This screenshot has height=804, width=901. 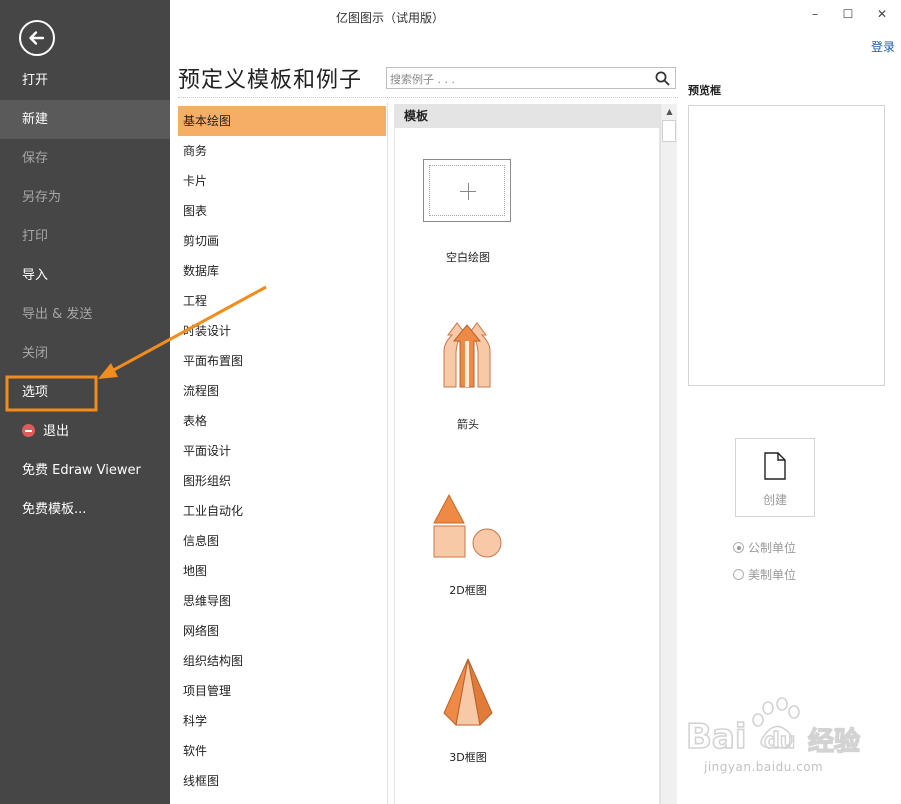 I want to click on radio-metric-icon, so click(x=738, y=547).